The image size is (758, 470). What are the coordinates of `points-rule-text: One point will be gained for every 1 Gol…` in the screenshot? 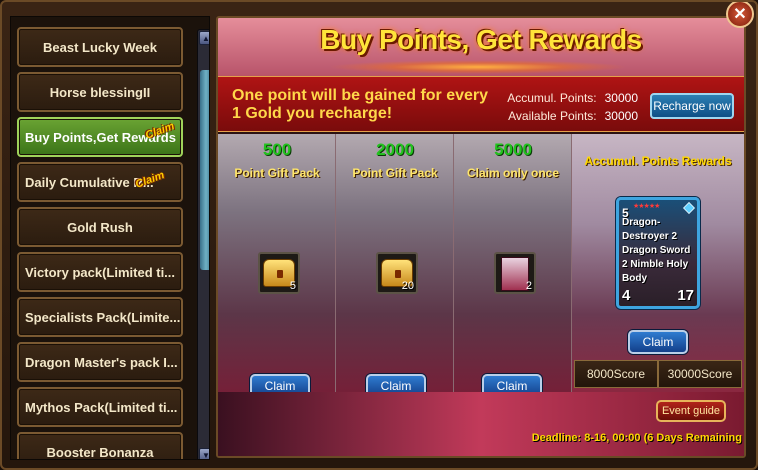 It's located at (360, 104).